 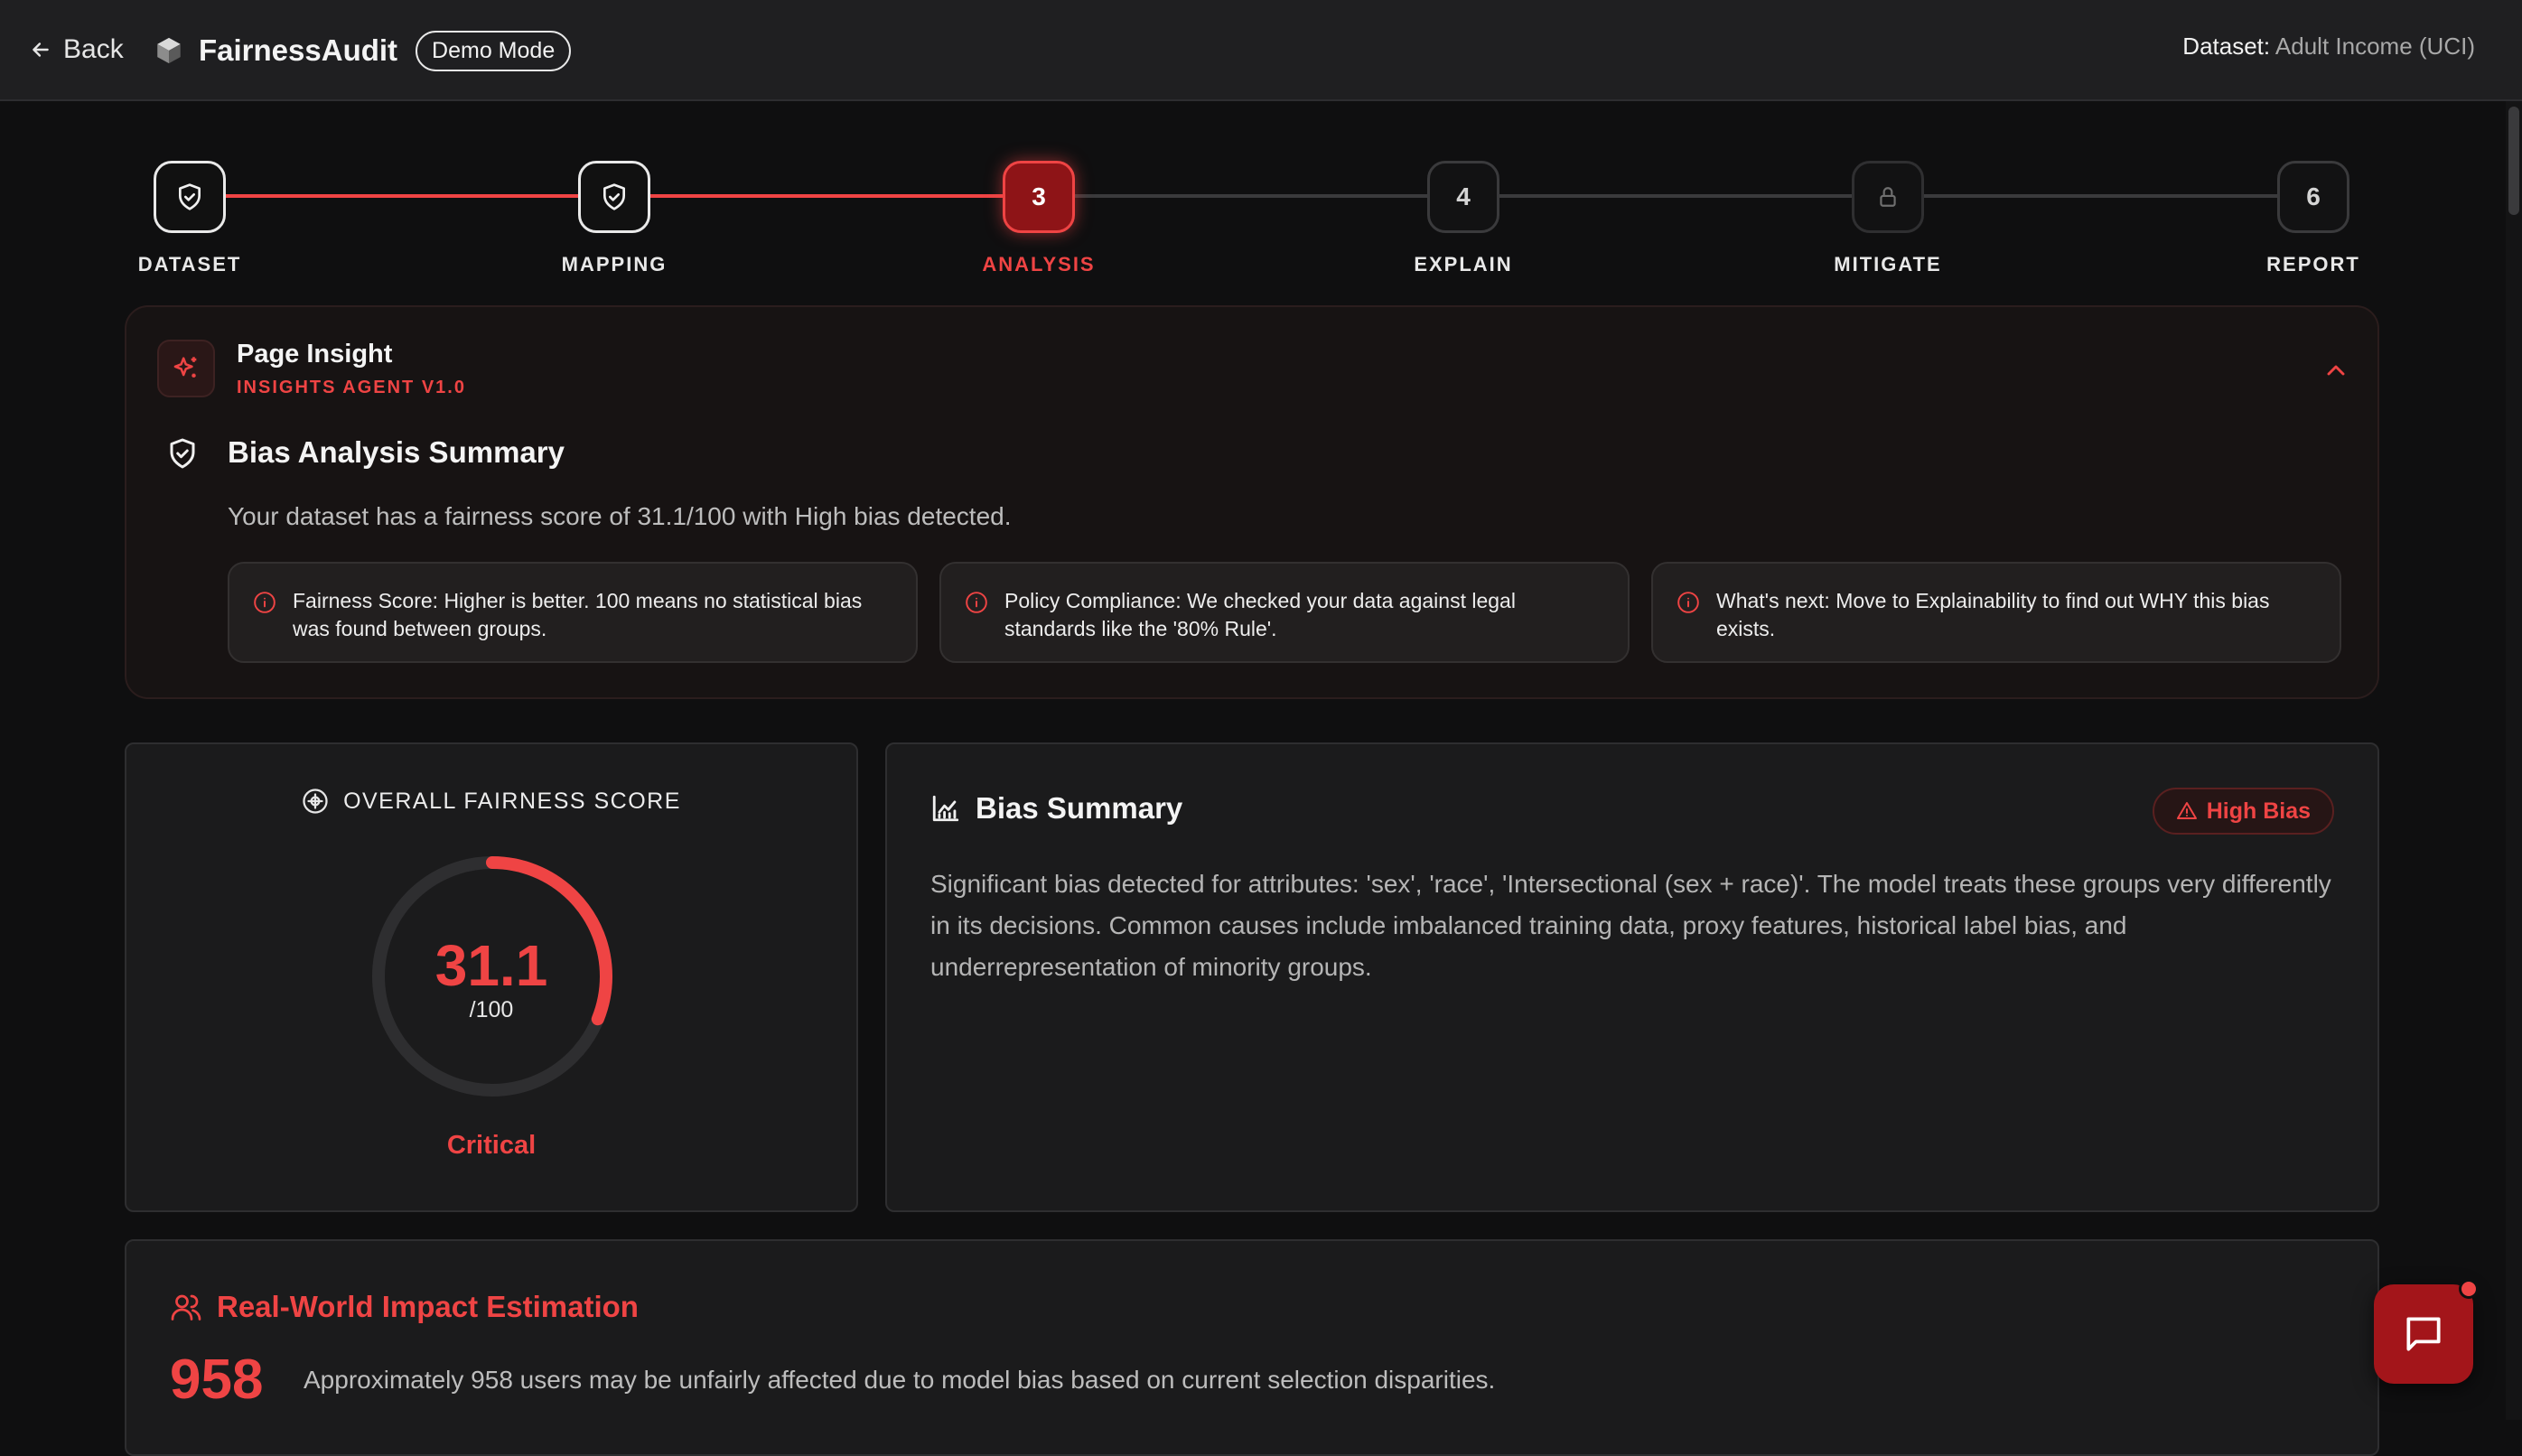 I want to click on step-dataset-label: DATASET, so click(x=190, y=264).